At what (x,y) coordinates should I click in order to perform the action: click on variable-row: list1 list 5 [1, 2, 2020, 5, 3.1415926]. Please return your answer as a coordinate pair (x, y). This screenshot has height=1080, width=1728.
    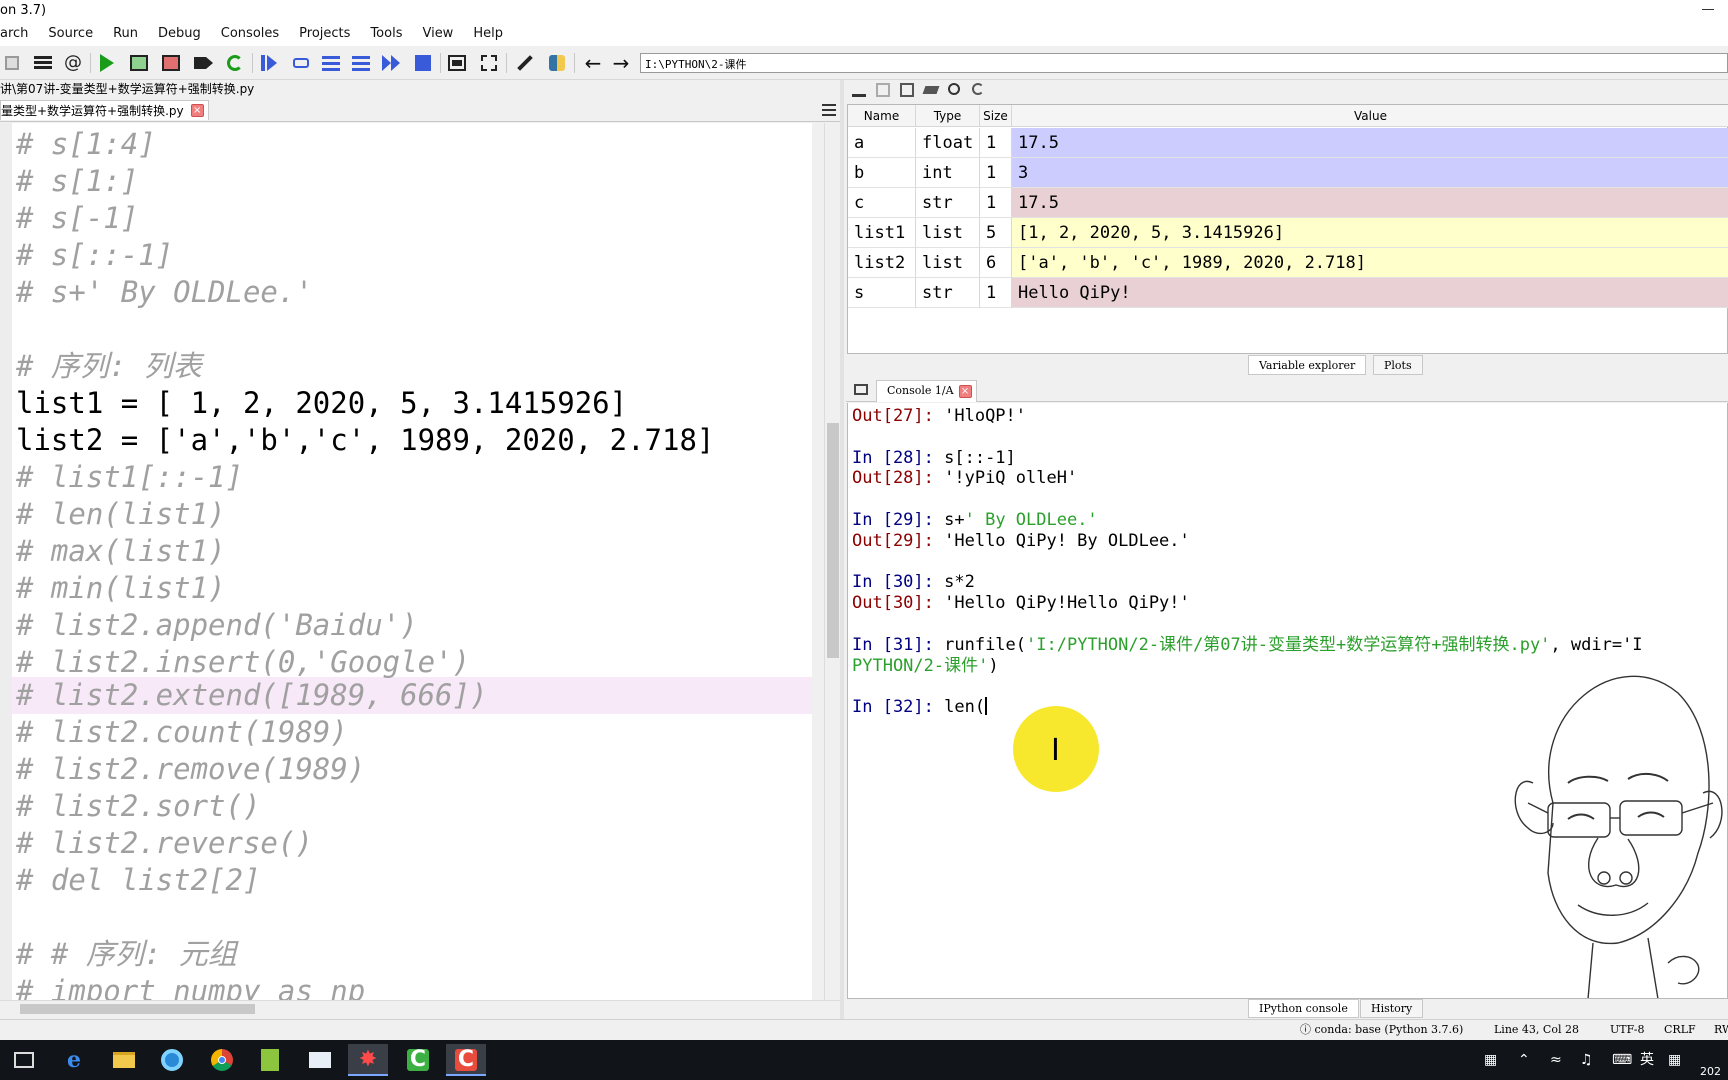
    Looking at the image, I should click on (1288, 233).